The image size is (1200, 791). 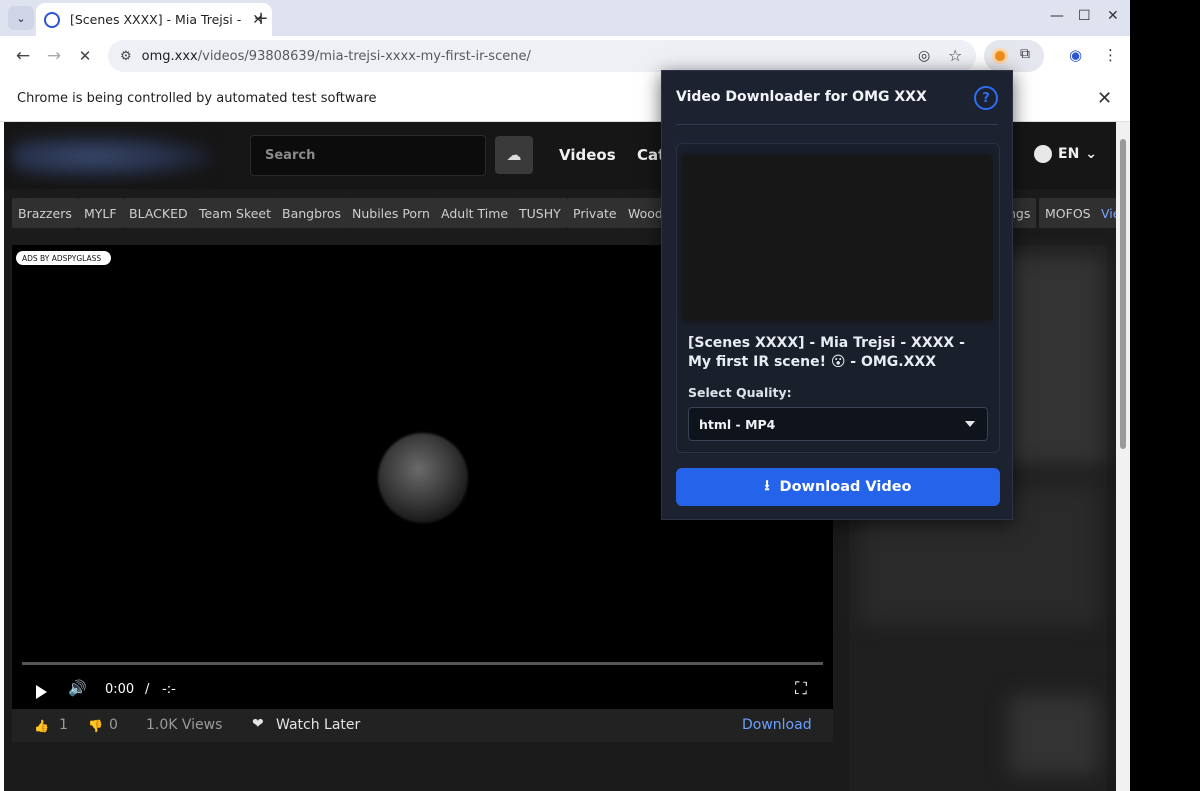 I want to click on category-chip: Bangbros, so click(x=312, y=213).